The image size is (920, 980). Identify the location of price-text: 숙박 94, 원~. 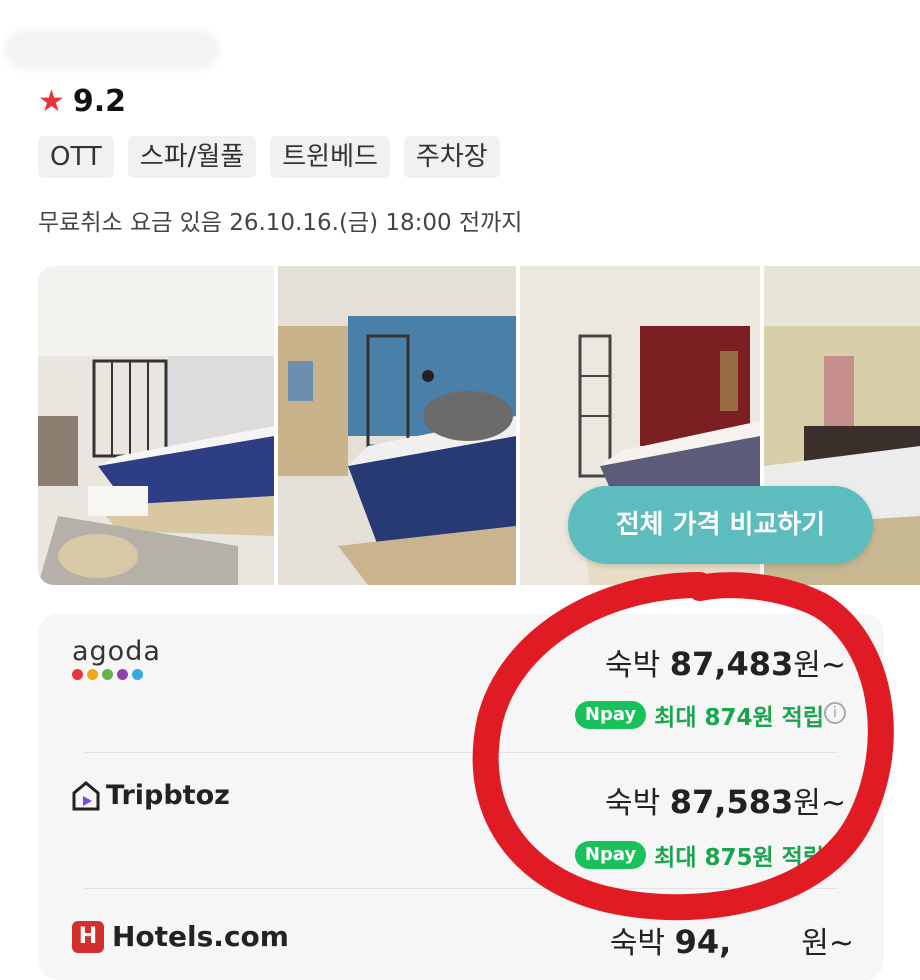
(732, 940).